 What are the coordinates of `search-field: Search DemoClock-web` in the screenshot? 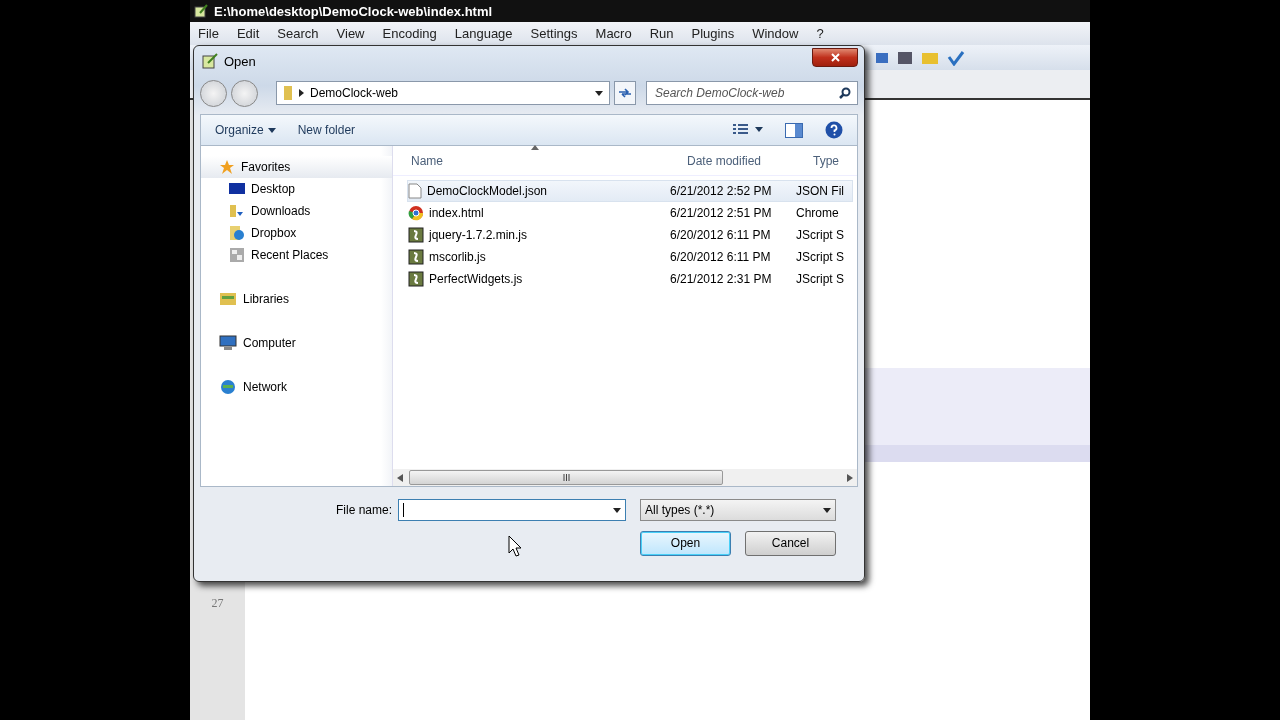 It's located at (752, 93).